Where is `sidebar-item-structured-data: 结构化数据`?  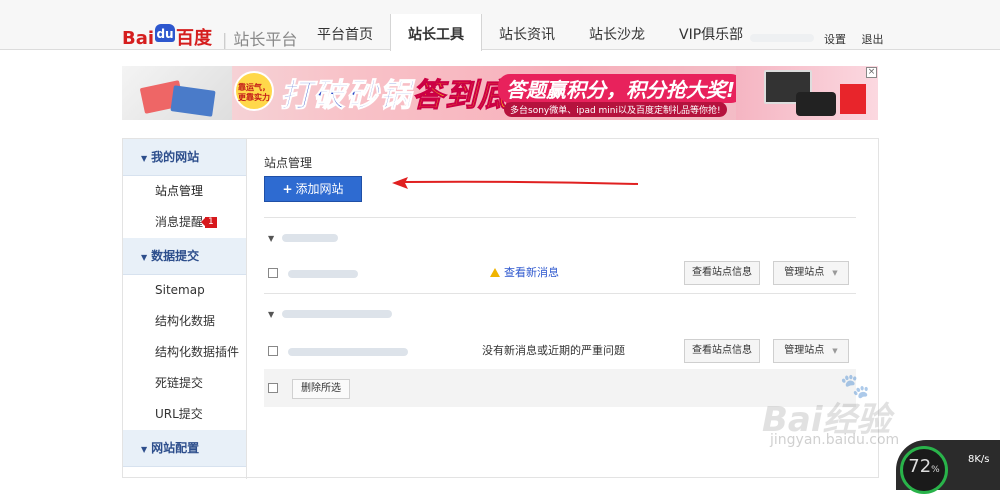 sidebar-item-structured-data: 结构化数据 is located at coordinates (184, 321).